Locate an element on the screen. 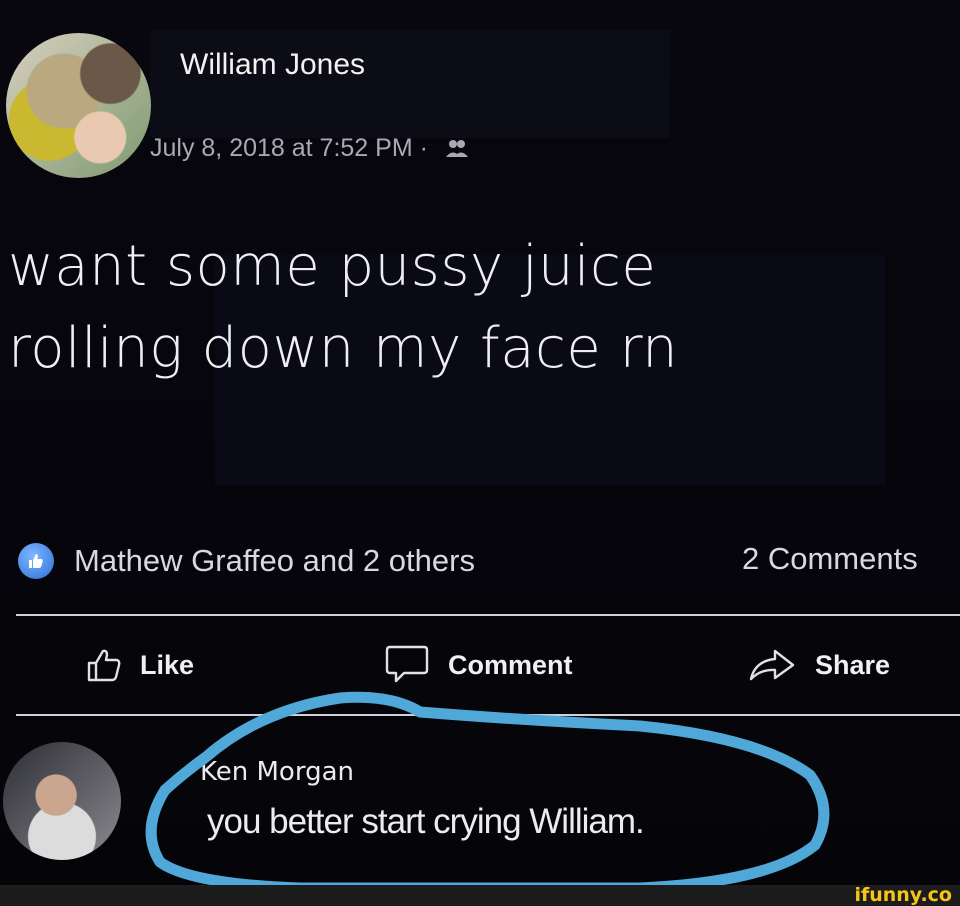 Image resolution: width=960 pixels, height=906 pixels. header-background is located at coordinates (410, 84).